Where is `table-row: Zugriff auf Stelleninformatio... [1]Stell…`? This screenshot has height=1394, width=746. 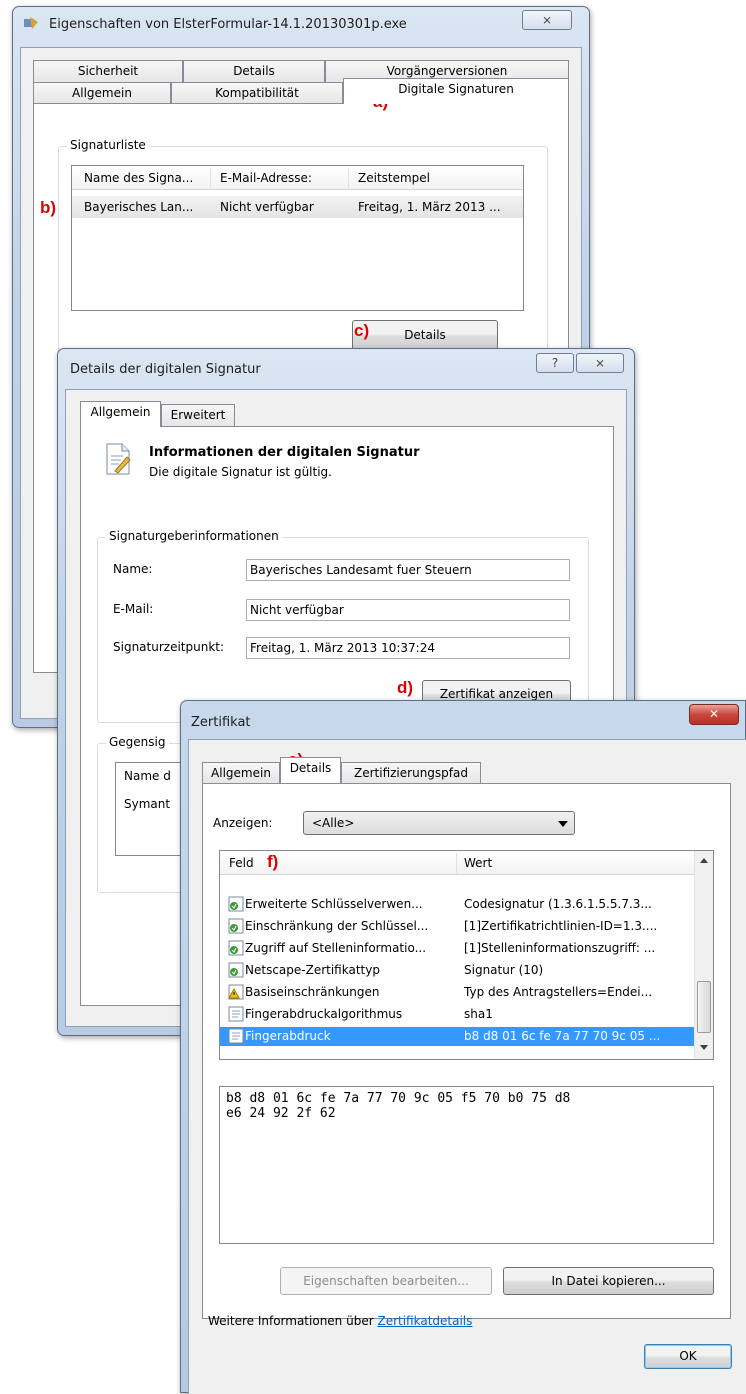
table-row: Zugriff auf Stelleninformatio... [1]Stell… is located at coordinates (457, 948).